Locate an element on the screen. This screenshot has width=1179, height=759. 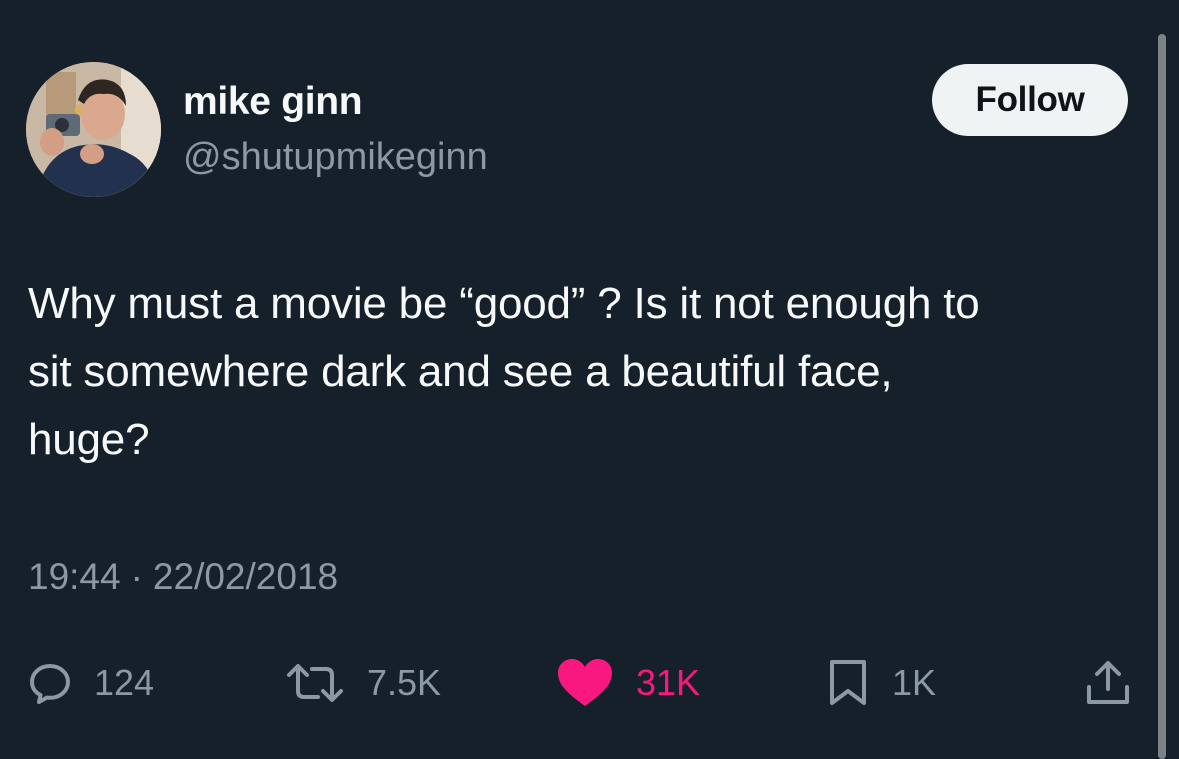
follow-button: Follow is located at coordinates (1030, 100).